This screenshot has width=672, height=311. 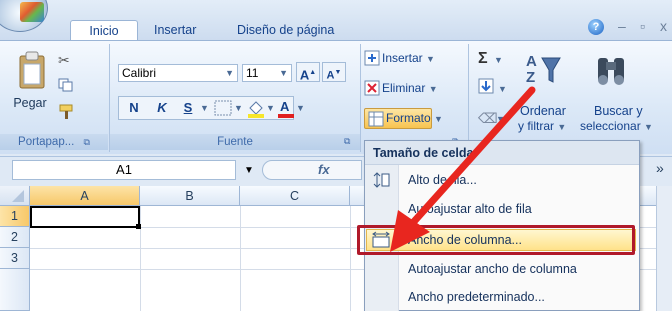 I want to click on underline-button: S, so click(x=188, y=108).